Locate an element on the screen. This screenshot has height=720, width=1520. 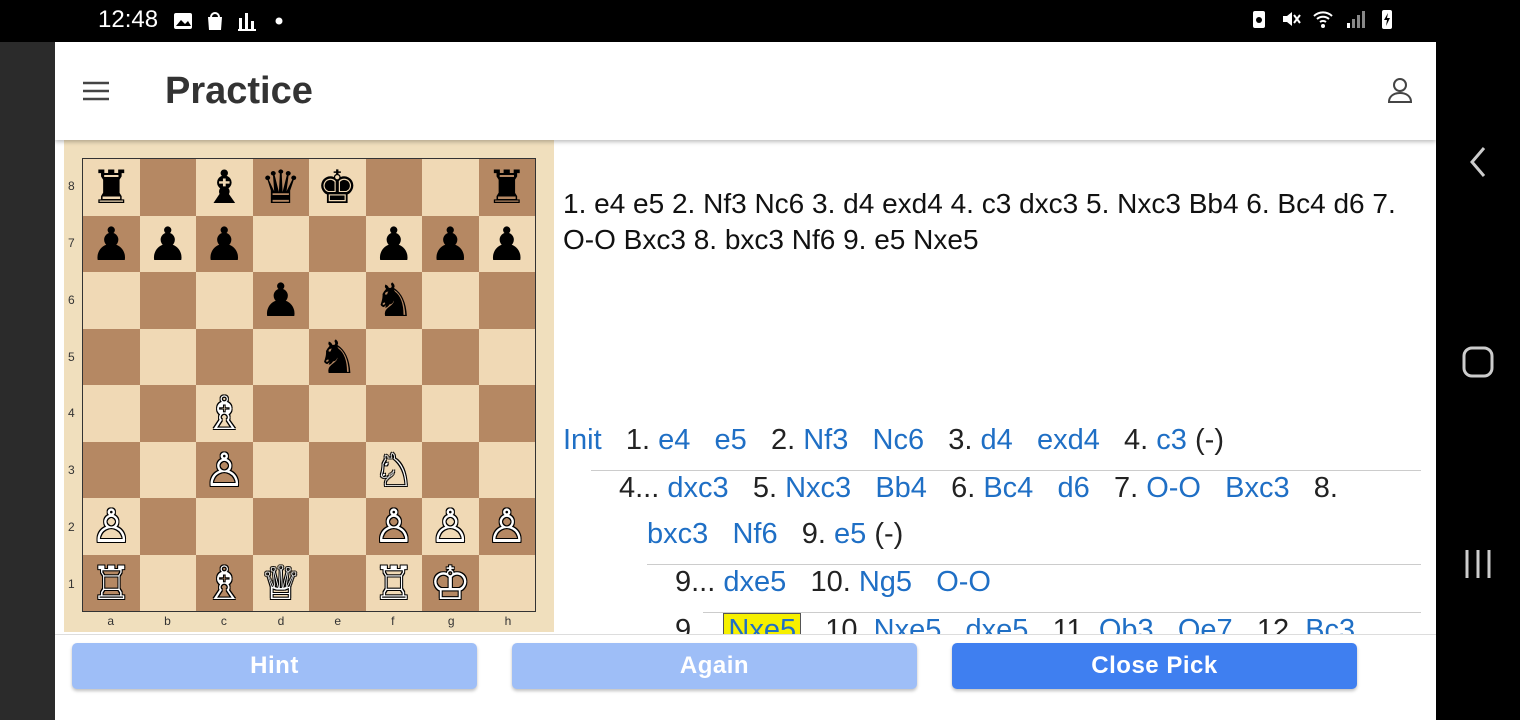
move: Ng5 is located at coordinates (885, 582).